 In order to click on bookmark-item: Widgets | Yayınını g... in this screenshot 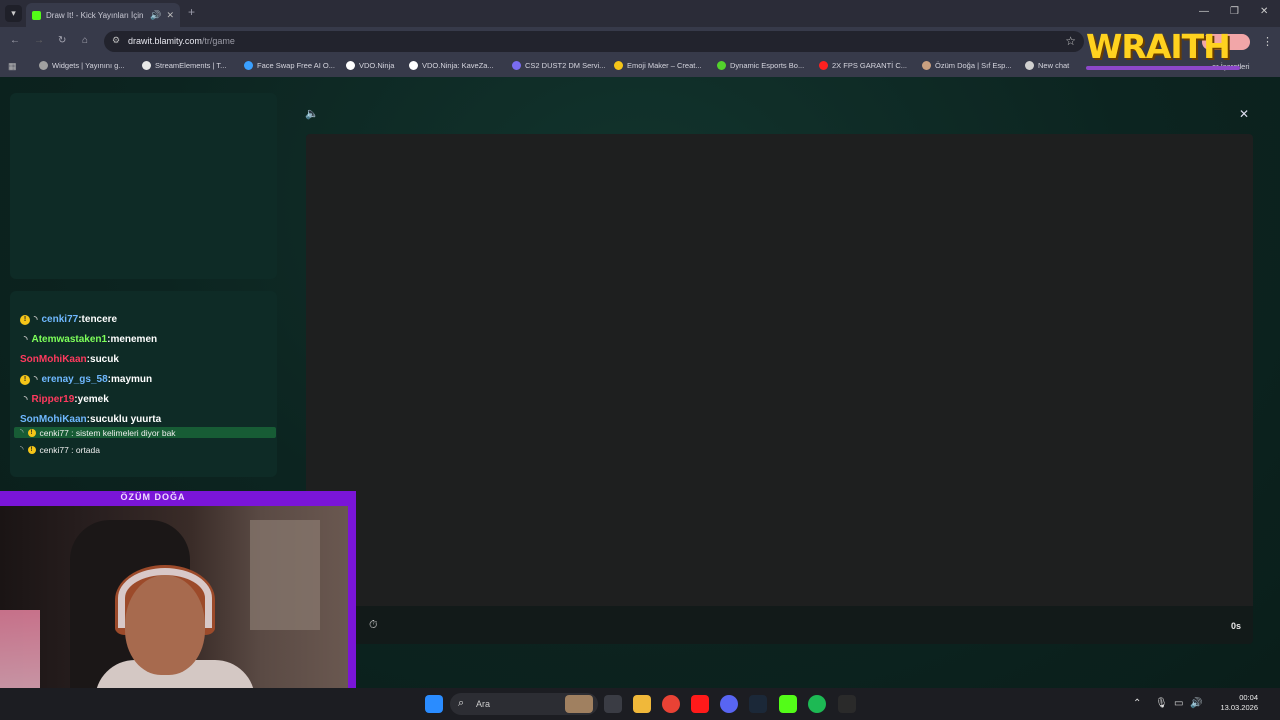, I will do `click(82, 65)`.